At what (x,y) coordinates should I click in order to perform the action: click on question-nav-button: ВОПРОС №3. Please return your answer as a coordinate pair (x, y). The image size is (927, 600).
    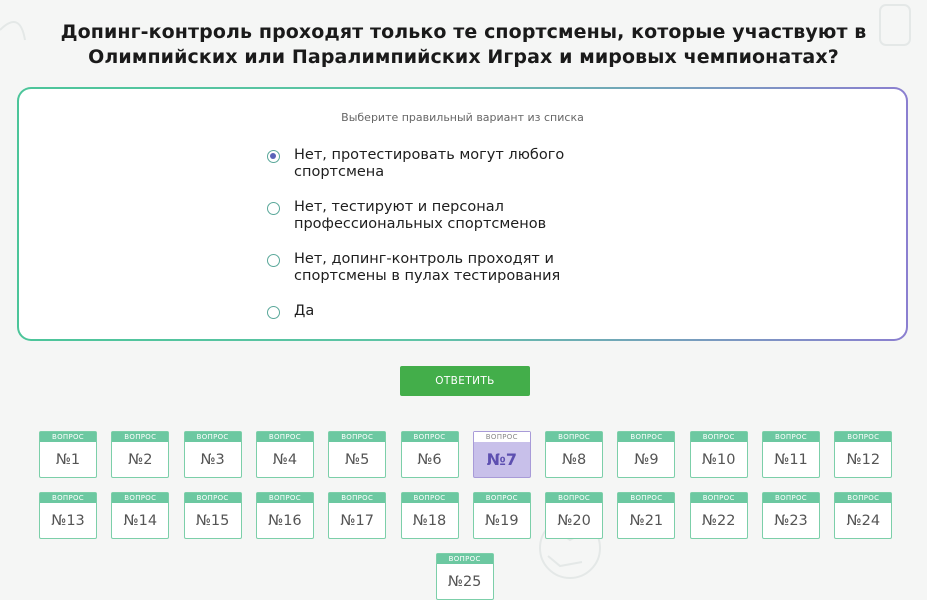
    Looking at the image, I should click on (212, 454).